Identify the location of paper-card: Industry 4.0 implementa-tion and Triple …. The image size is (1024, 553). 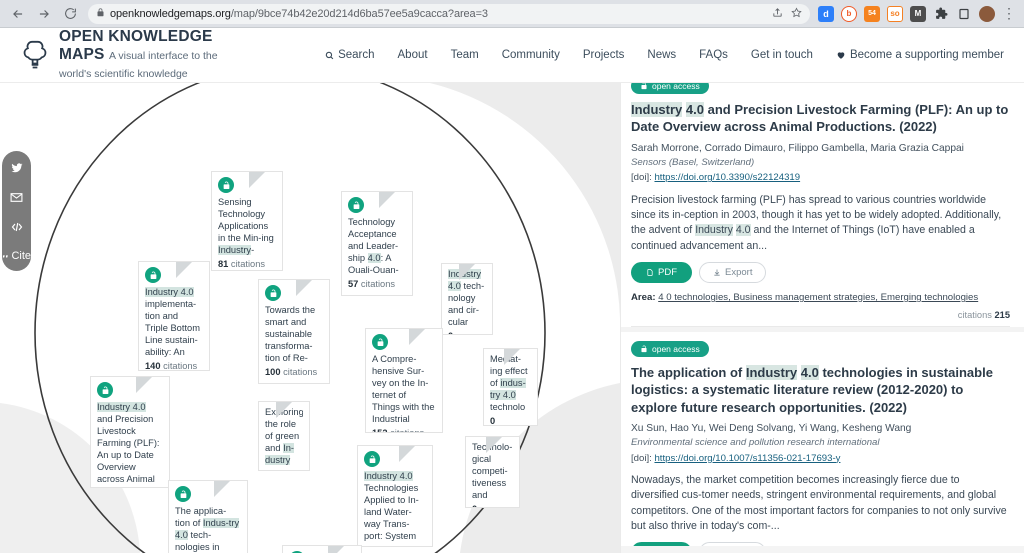
(174, 316).